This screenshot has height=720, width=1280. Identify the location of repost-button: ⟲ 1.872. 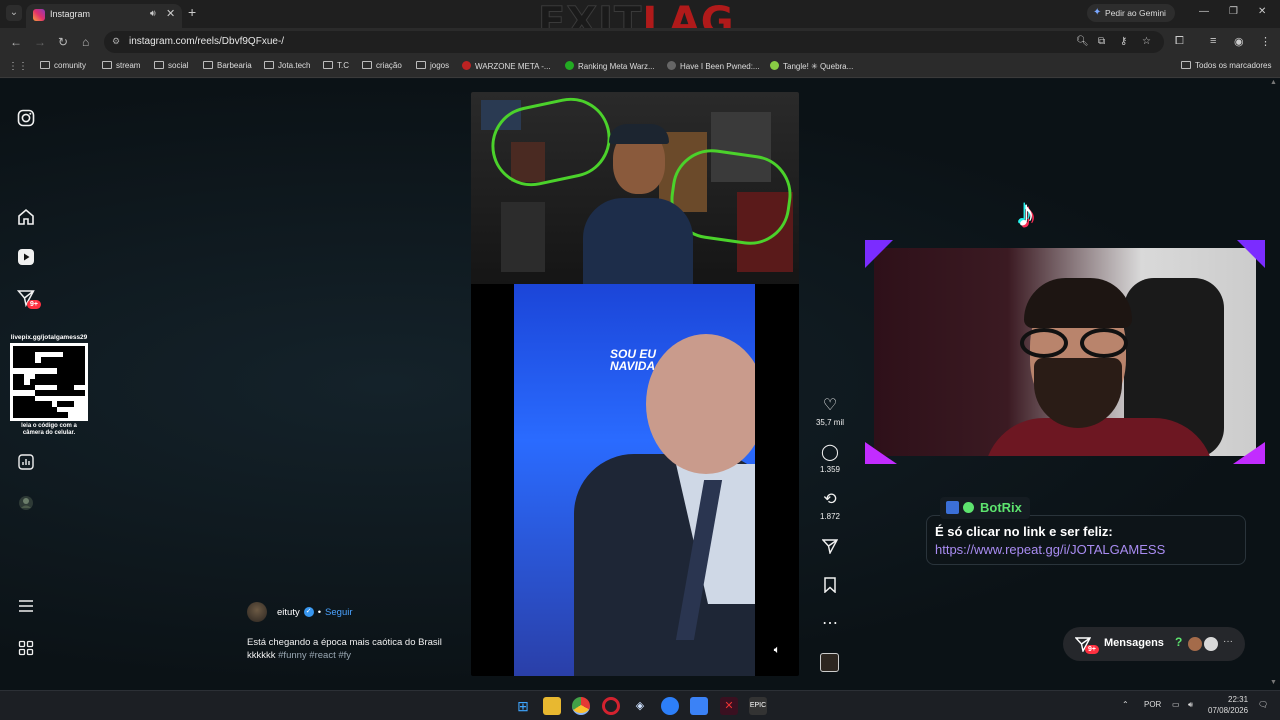
(830, 506).